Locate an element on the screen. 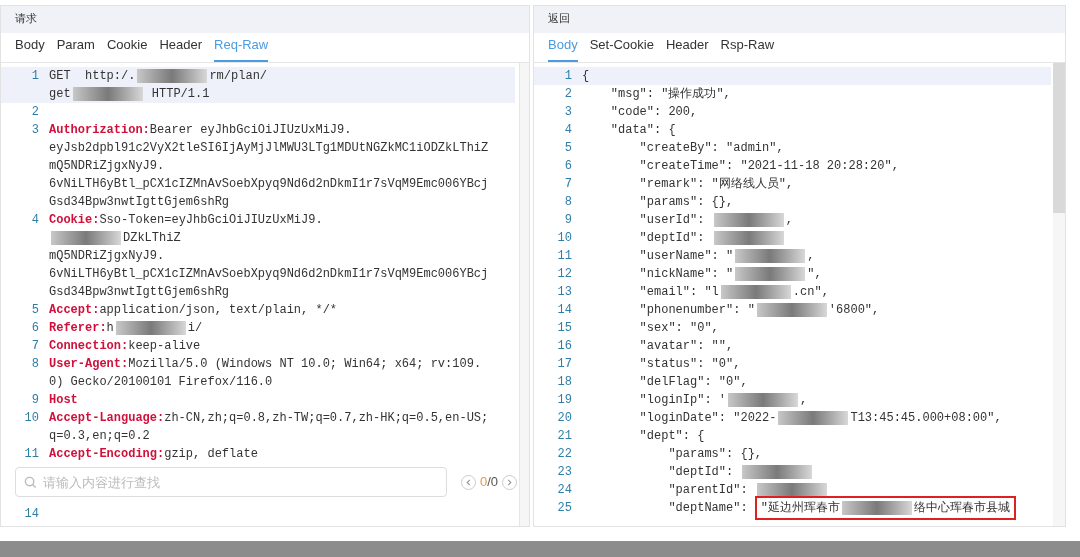 The width and height of the screenshot is (1080, 557). code-text: { is located at coordinates (586, 76).